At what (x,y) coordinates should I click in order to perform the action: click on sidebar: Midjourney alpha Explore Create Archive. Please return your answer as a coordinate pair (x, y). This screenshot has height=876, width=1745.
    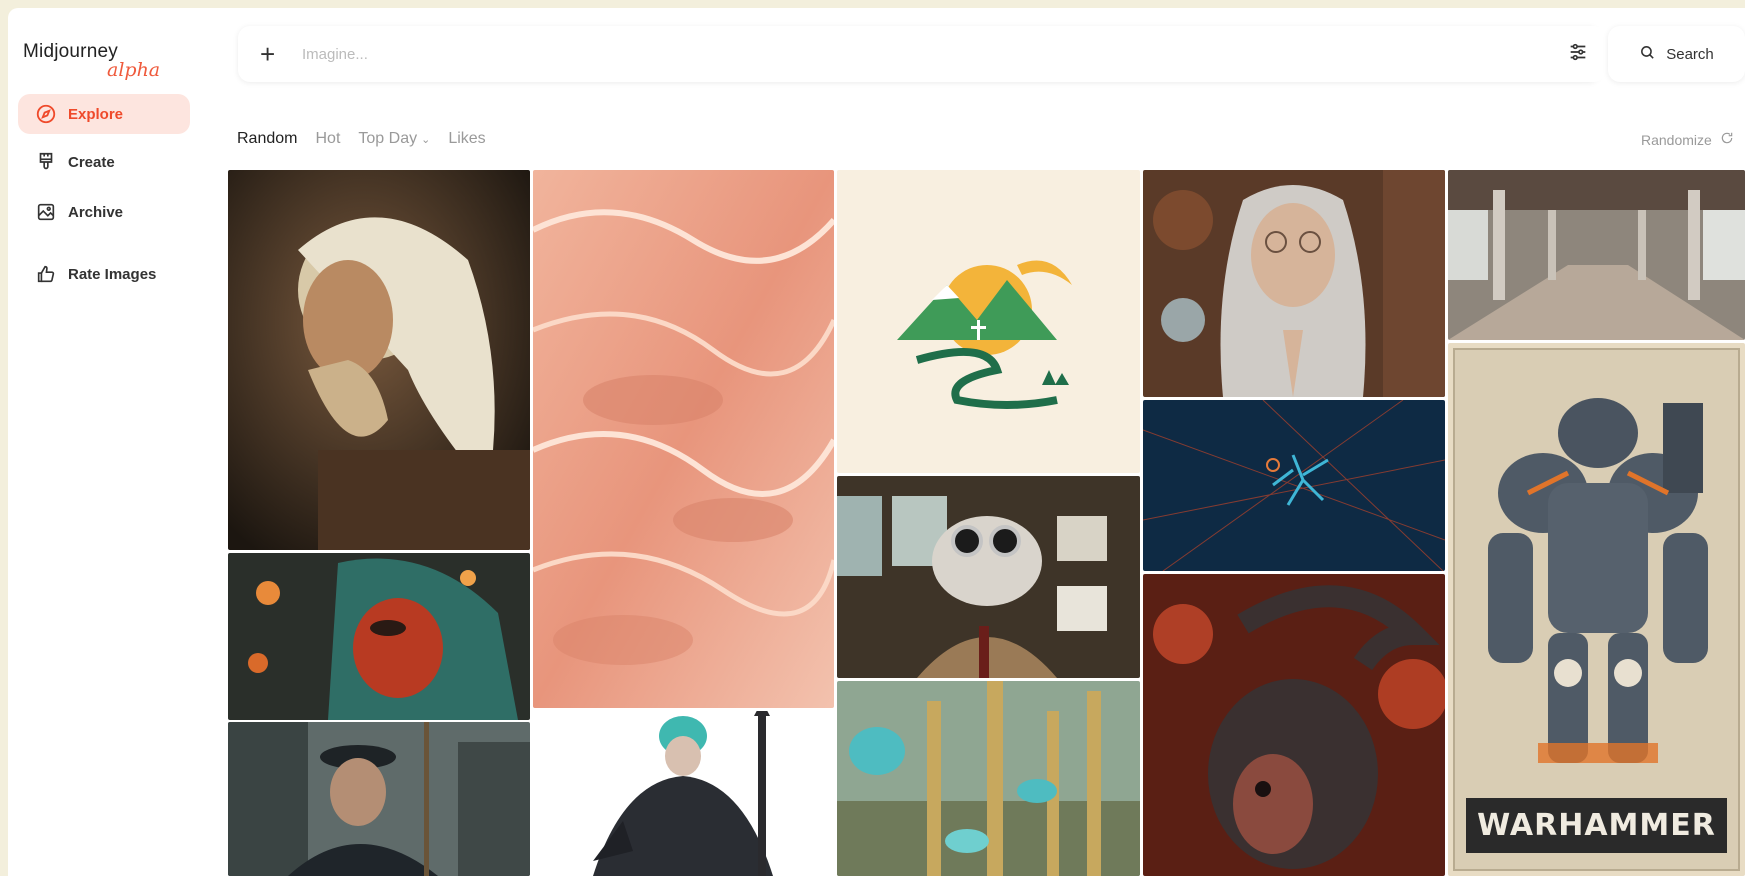
    Looking at the image, I should click on (108, 442).